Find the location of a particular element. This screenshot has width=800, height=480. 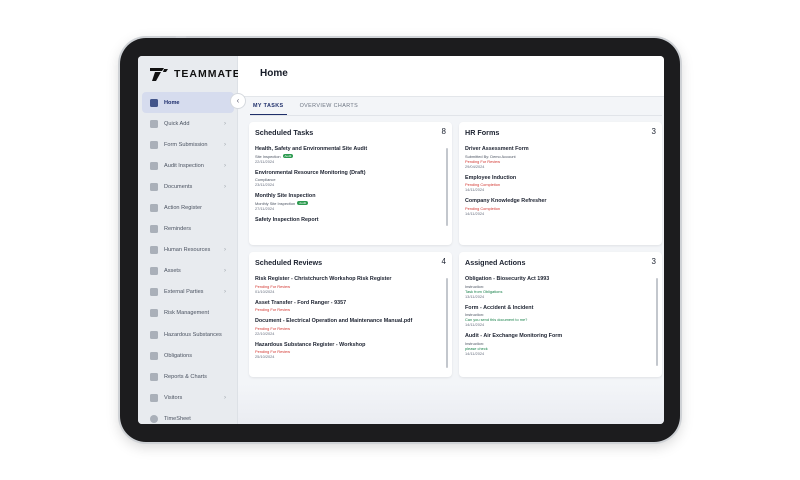

item-title: Hazardous Substance Register - Workshop is located at coordinates (310, 344).